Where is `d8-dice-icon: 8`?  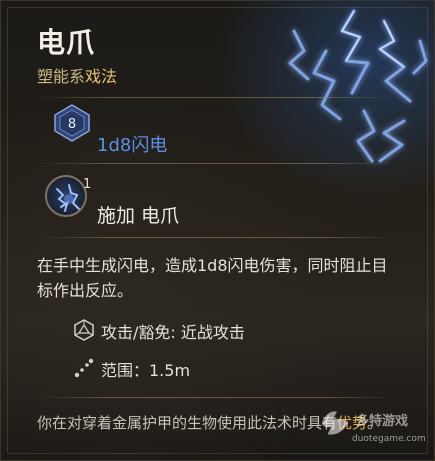
d8-dice-icon: 8 is located at coordinates (72, 123).